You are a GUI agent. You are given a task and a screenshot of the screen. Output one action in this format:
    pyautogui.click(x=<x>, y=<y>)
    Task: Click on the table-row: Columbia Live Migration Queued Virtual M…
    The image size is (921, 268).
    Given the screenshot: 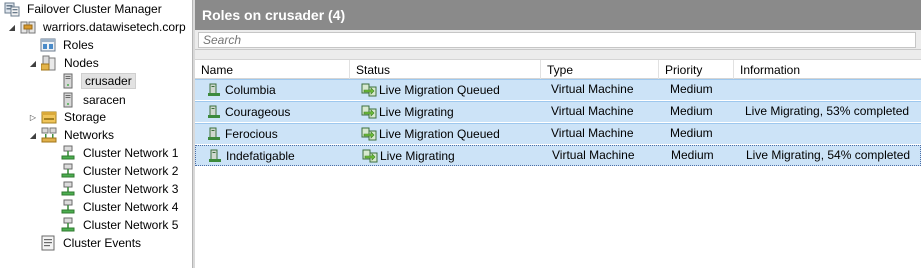 What is the action you would take?
    pyautogui.click(x=558, y=89)
    